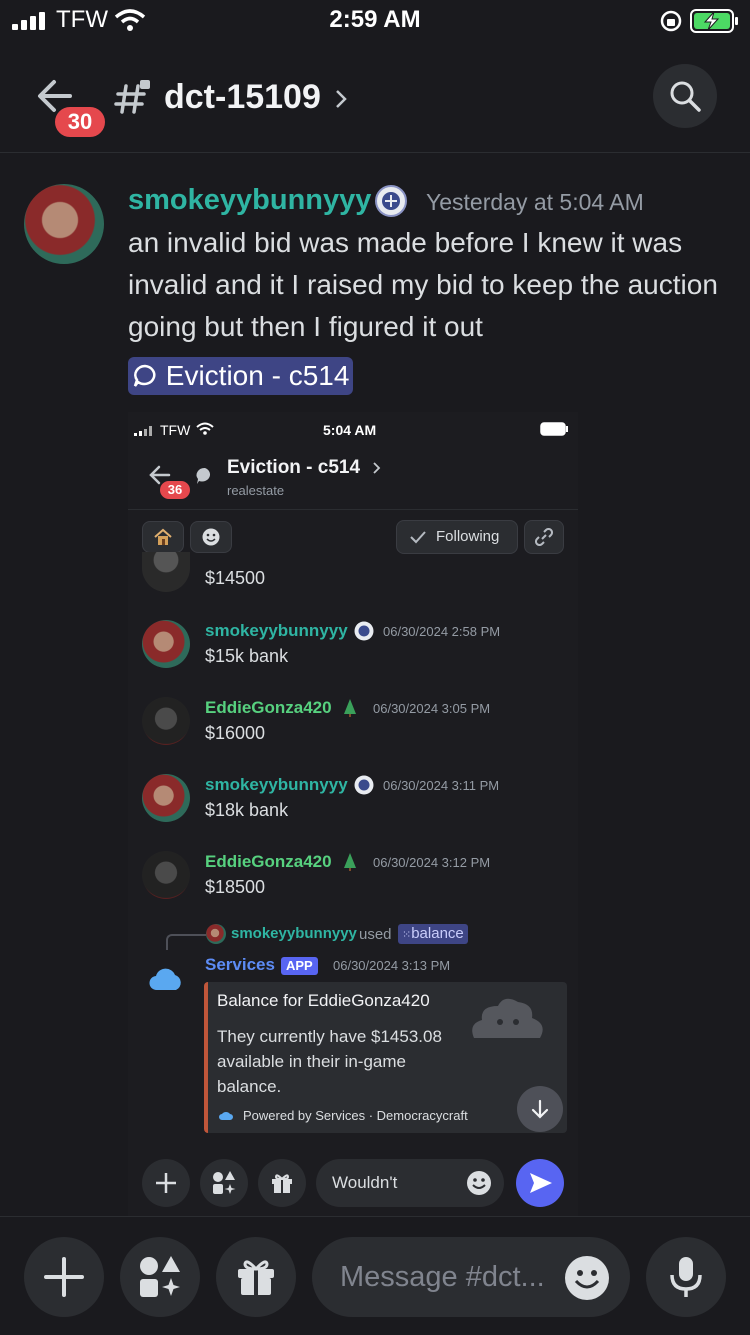  What do you see at coordinates (437, 933) in the screenshot?
I see `command-name: balance` at bounding box center [437, 933].